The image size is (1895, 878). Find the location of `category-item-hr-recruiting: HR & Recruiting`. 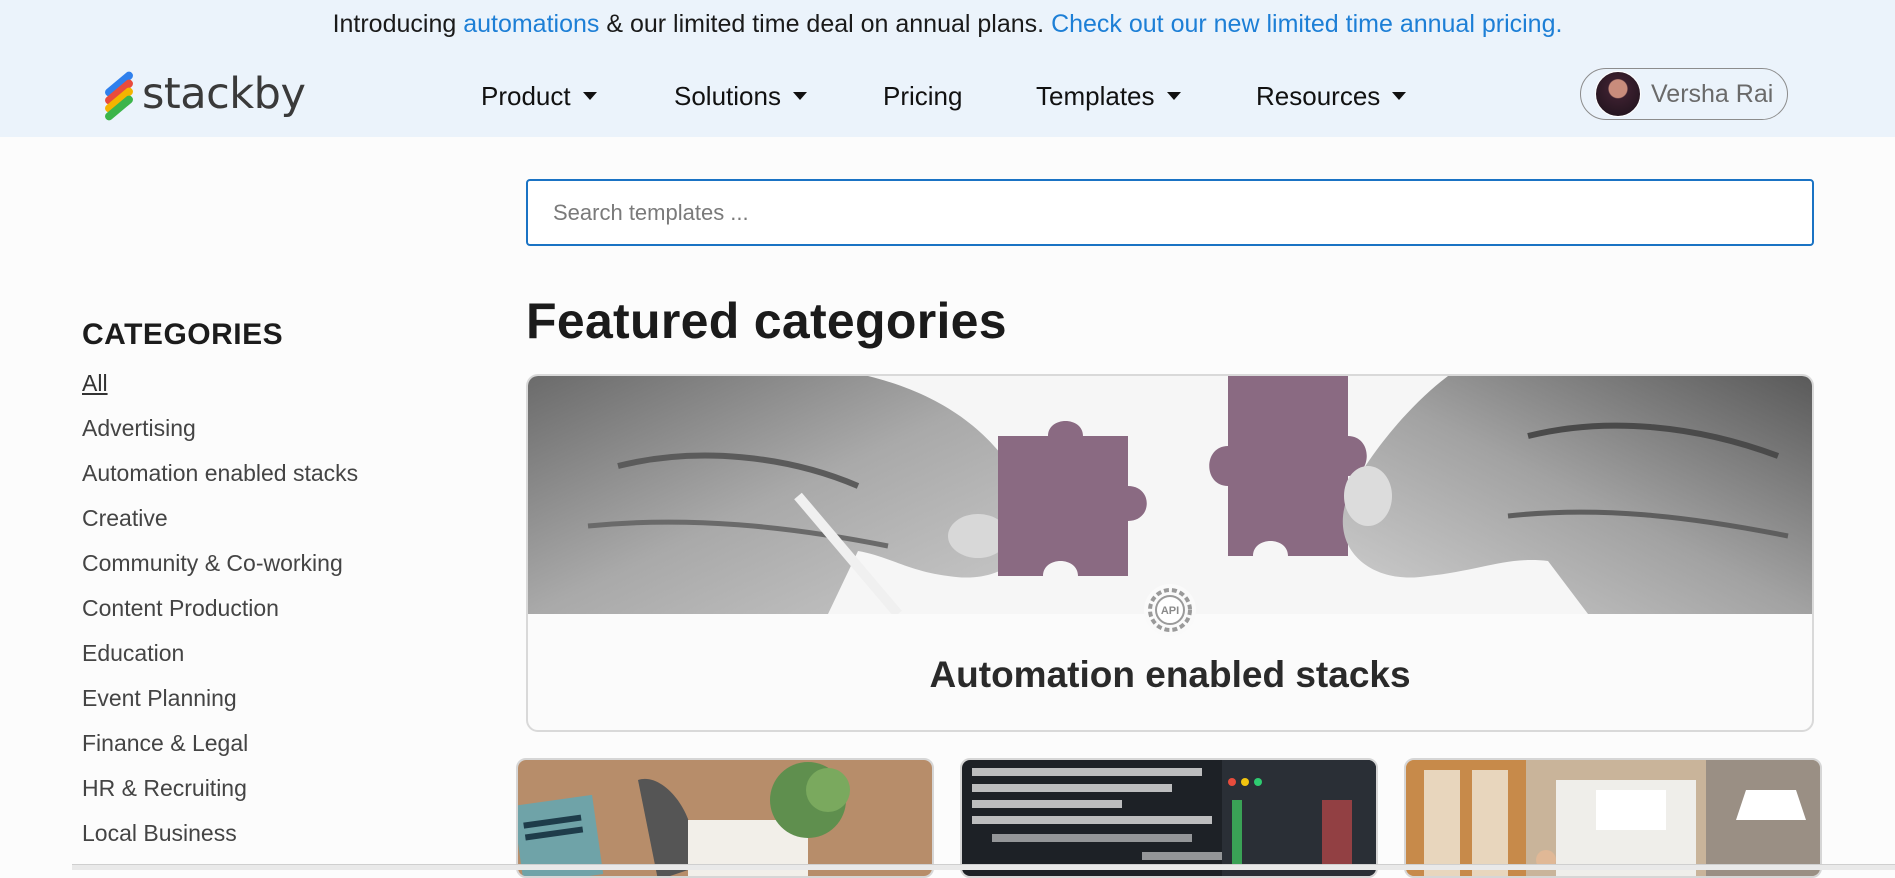

category-item-hr-recruiting: HR & Recruiting is located at coordinates (220, 797).